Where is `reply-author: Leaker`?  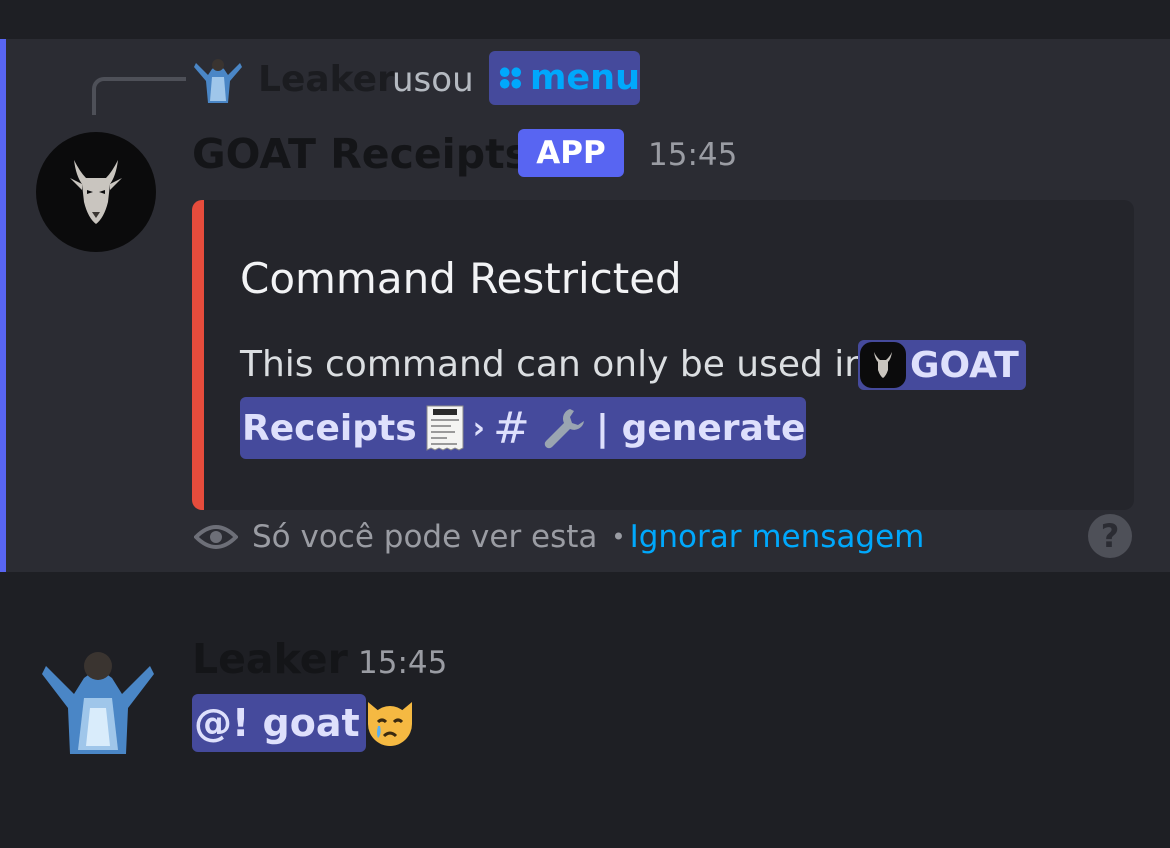
reply-author: Leaker is located at coordinates (326, 80).